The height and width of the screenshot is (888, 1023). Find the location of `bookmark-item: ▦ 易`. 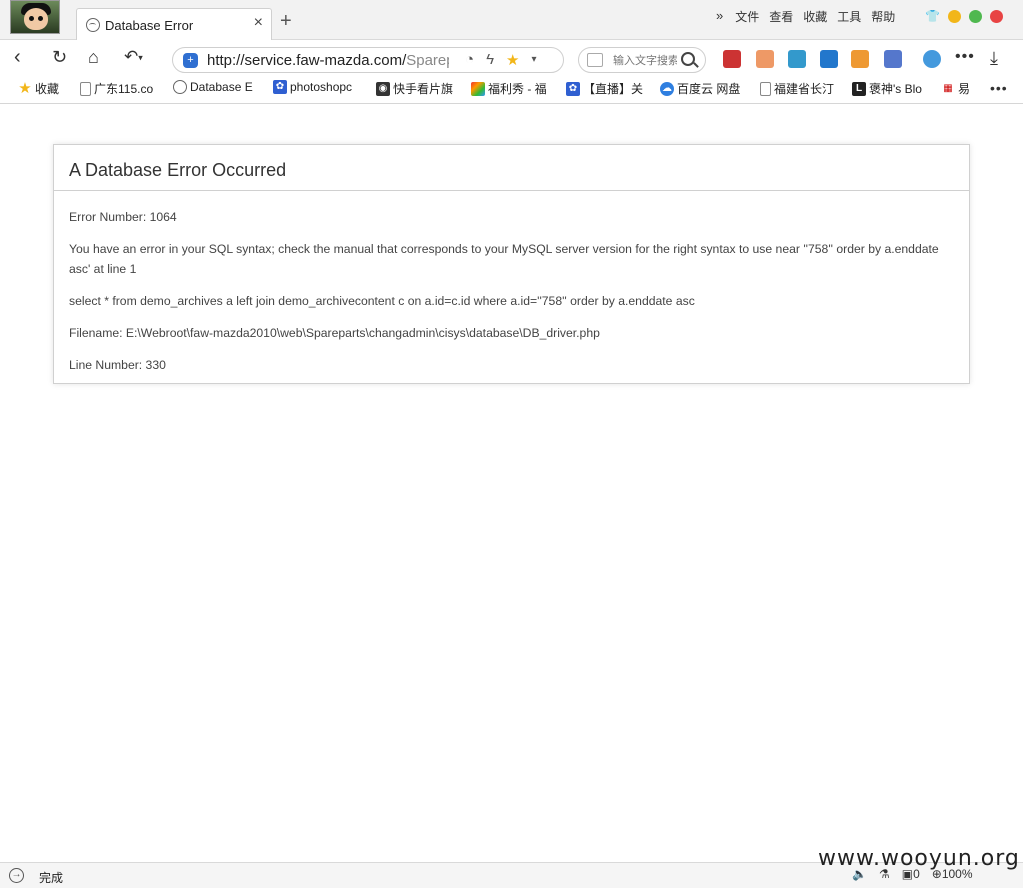

bookmark-item: ▦ 易 is located at coordinates (955, 88).